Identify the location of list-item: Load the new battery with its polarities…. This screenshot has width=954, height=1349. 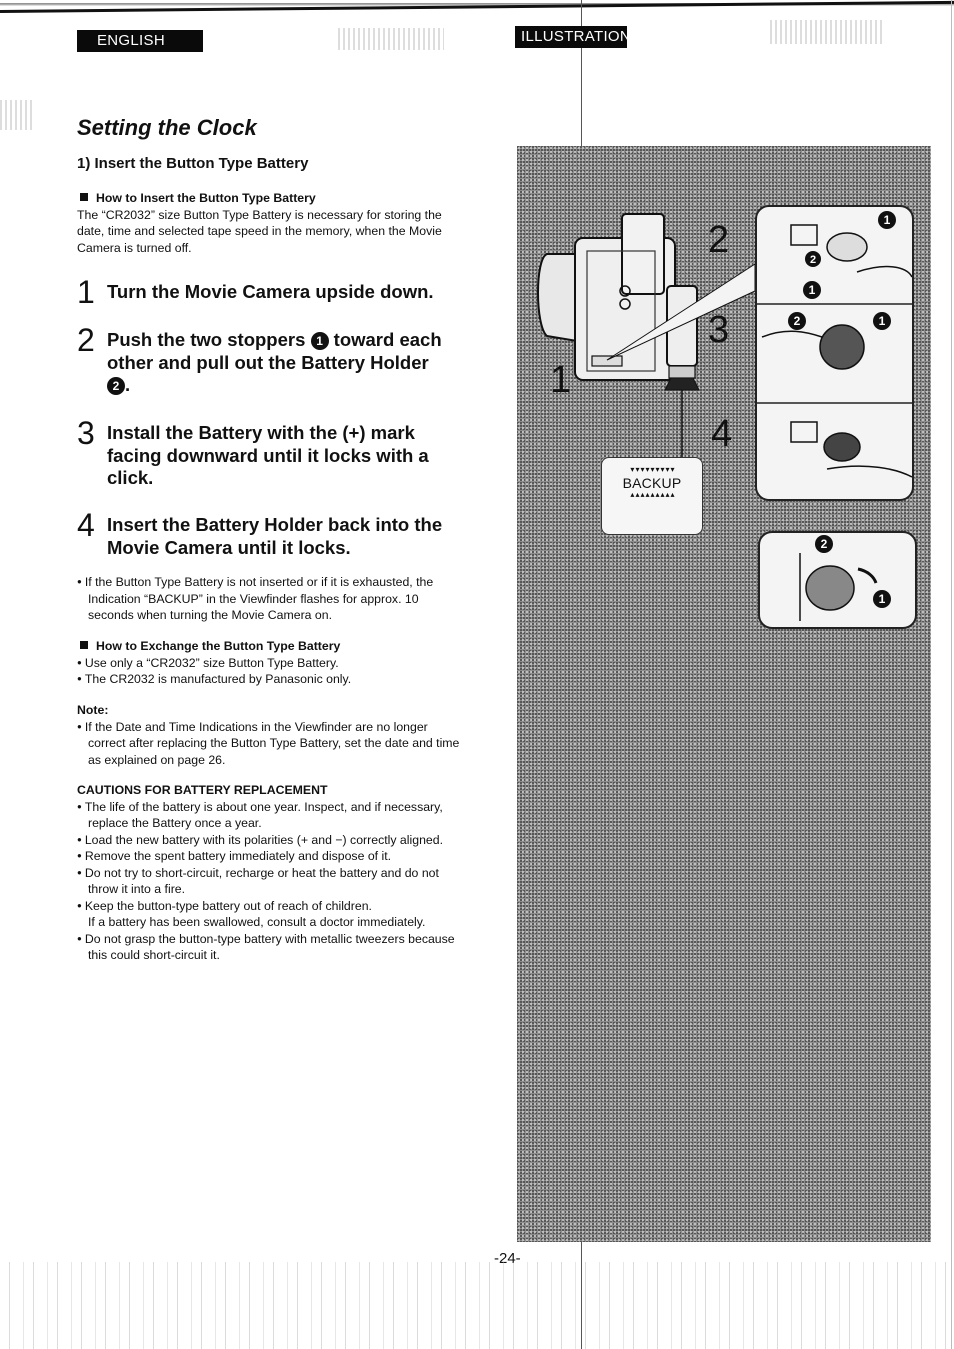
(267, 840).